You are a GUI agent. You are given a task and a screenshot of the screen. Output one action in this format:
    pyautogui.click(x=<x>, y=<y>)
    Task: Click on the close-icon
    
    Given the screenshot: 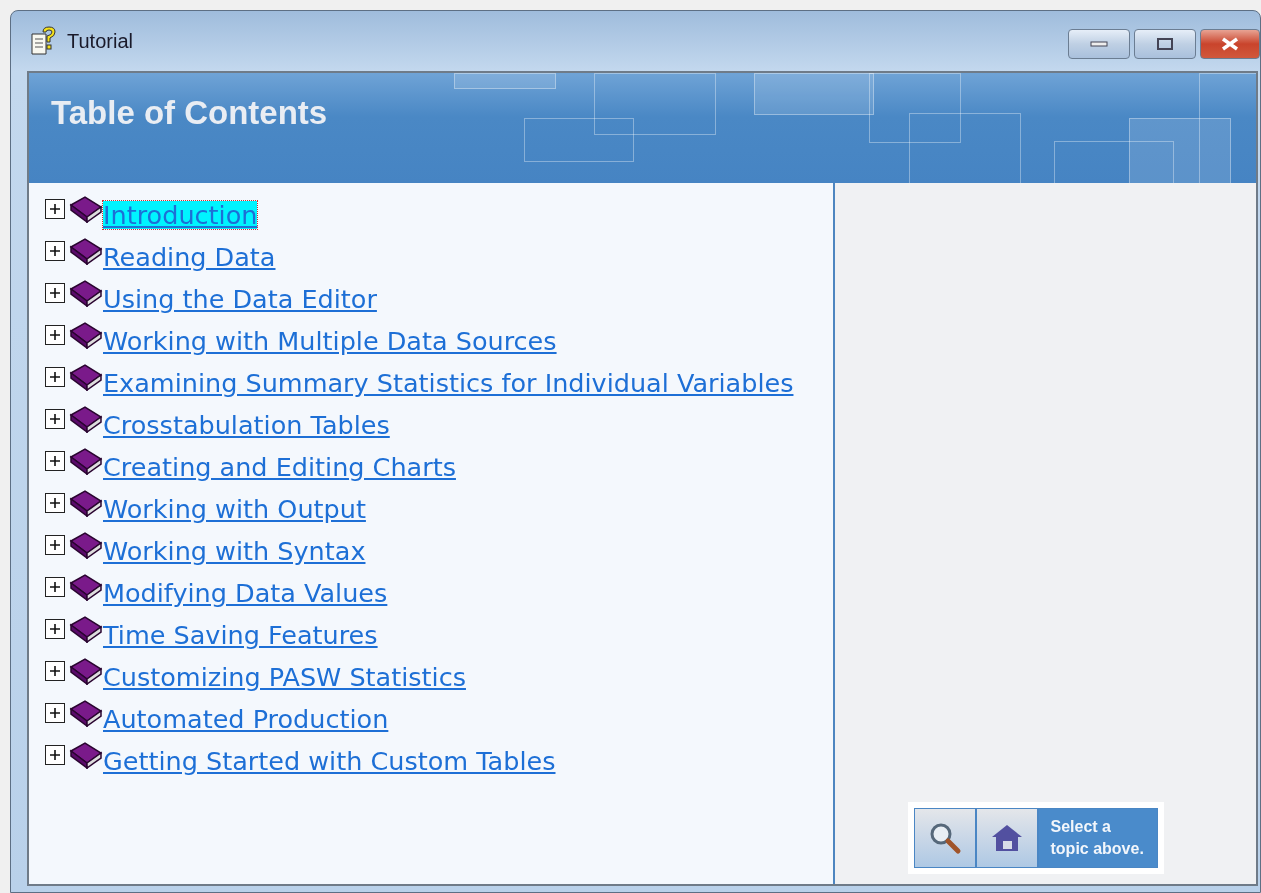 What is the action you would take?
    pyautogui.click(x=1230, y=44)
    